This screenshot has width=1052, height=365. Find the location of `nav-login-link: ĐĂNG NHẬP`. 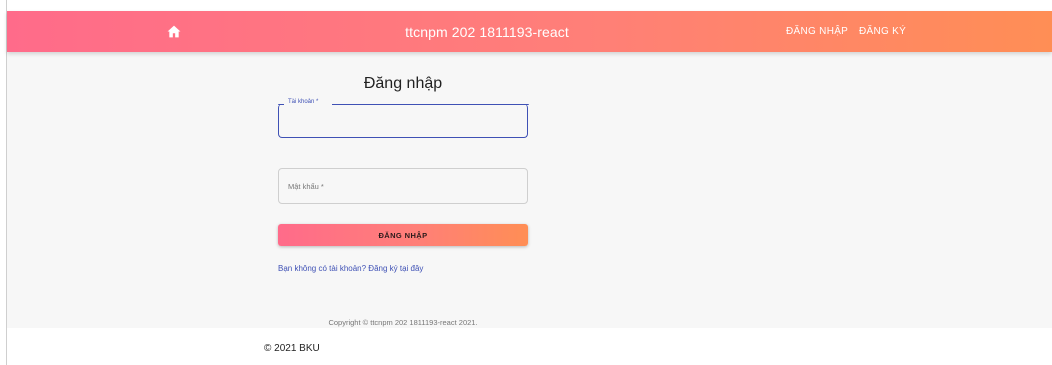

nav-login-link: ĐĂNG NHẬP is located at coordinates (817, 31).